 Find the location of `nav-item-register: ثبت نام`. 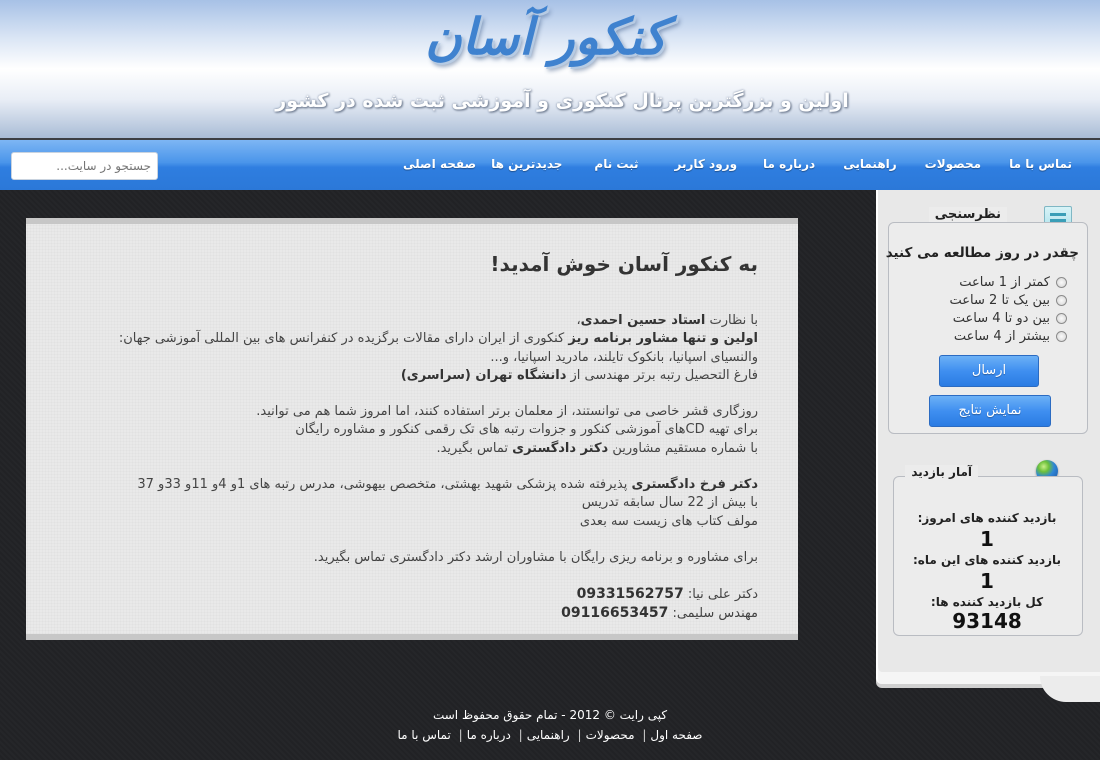

nav-item-register: ثبت نام is located at coordinates (616, 164).